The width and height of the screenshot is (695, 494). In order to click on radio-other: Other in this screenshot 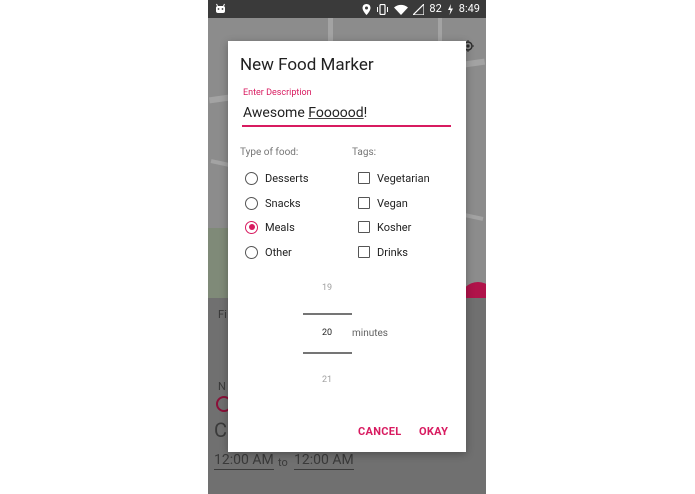, I will do `click(268, 252)`.